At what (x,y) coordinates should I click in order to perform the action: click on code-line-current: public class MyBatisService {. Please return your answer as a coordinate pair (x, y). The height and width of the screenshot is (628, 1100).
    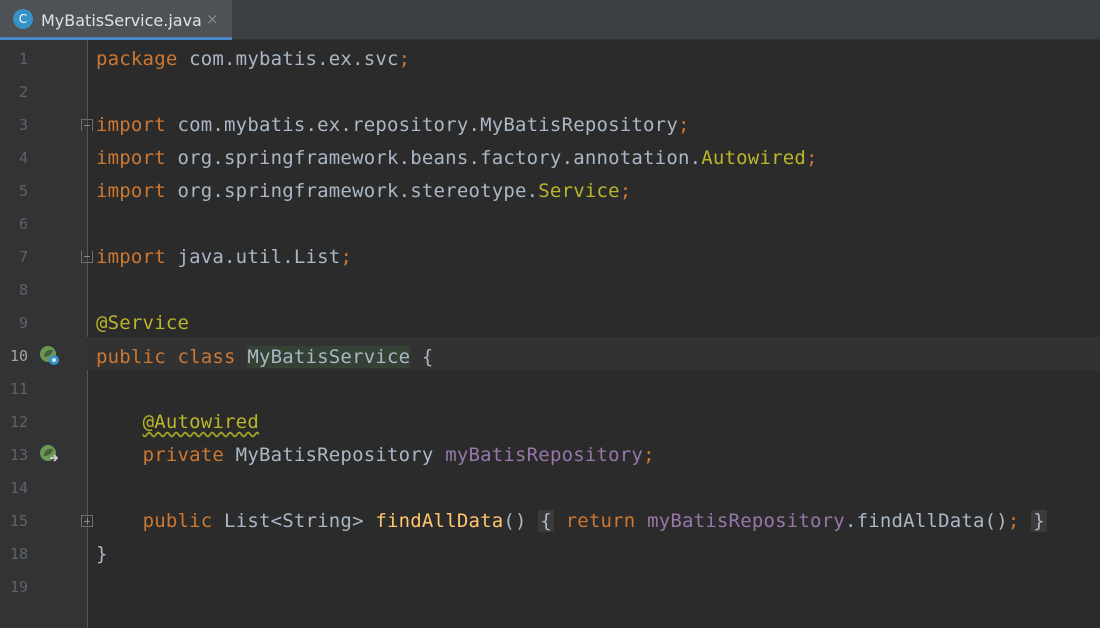
    Looking at the image, I should click on (265, 357).